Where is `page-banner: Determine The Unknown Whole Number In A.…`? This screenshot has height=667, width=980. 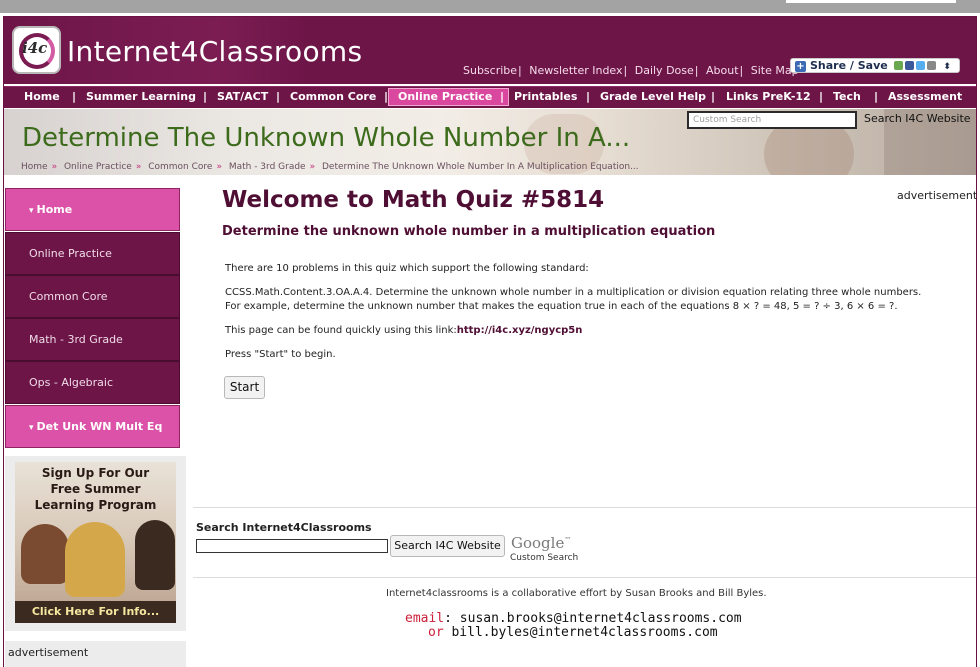
page-banner: Determine The Unknown Whole Number In A.… is located at coordinates (490, 142).